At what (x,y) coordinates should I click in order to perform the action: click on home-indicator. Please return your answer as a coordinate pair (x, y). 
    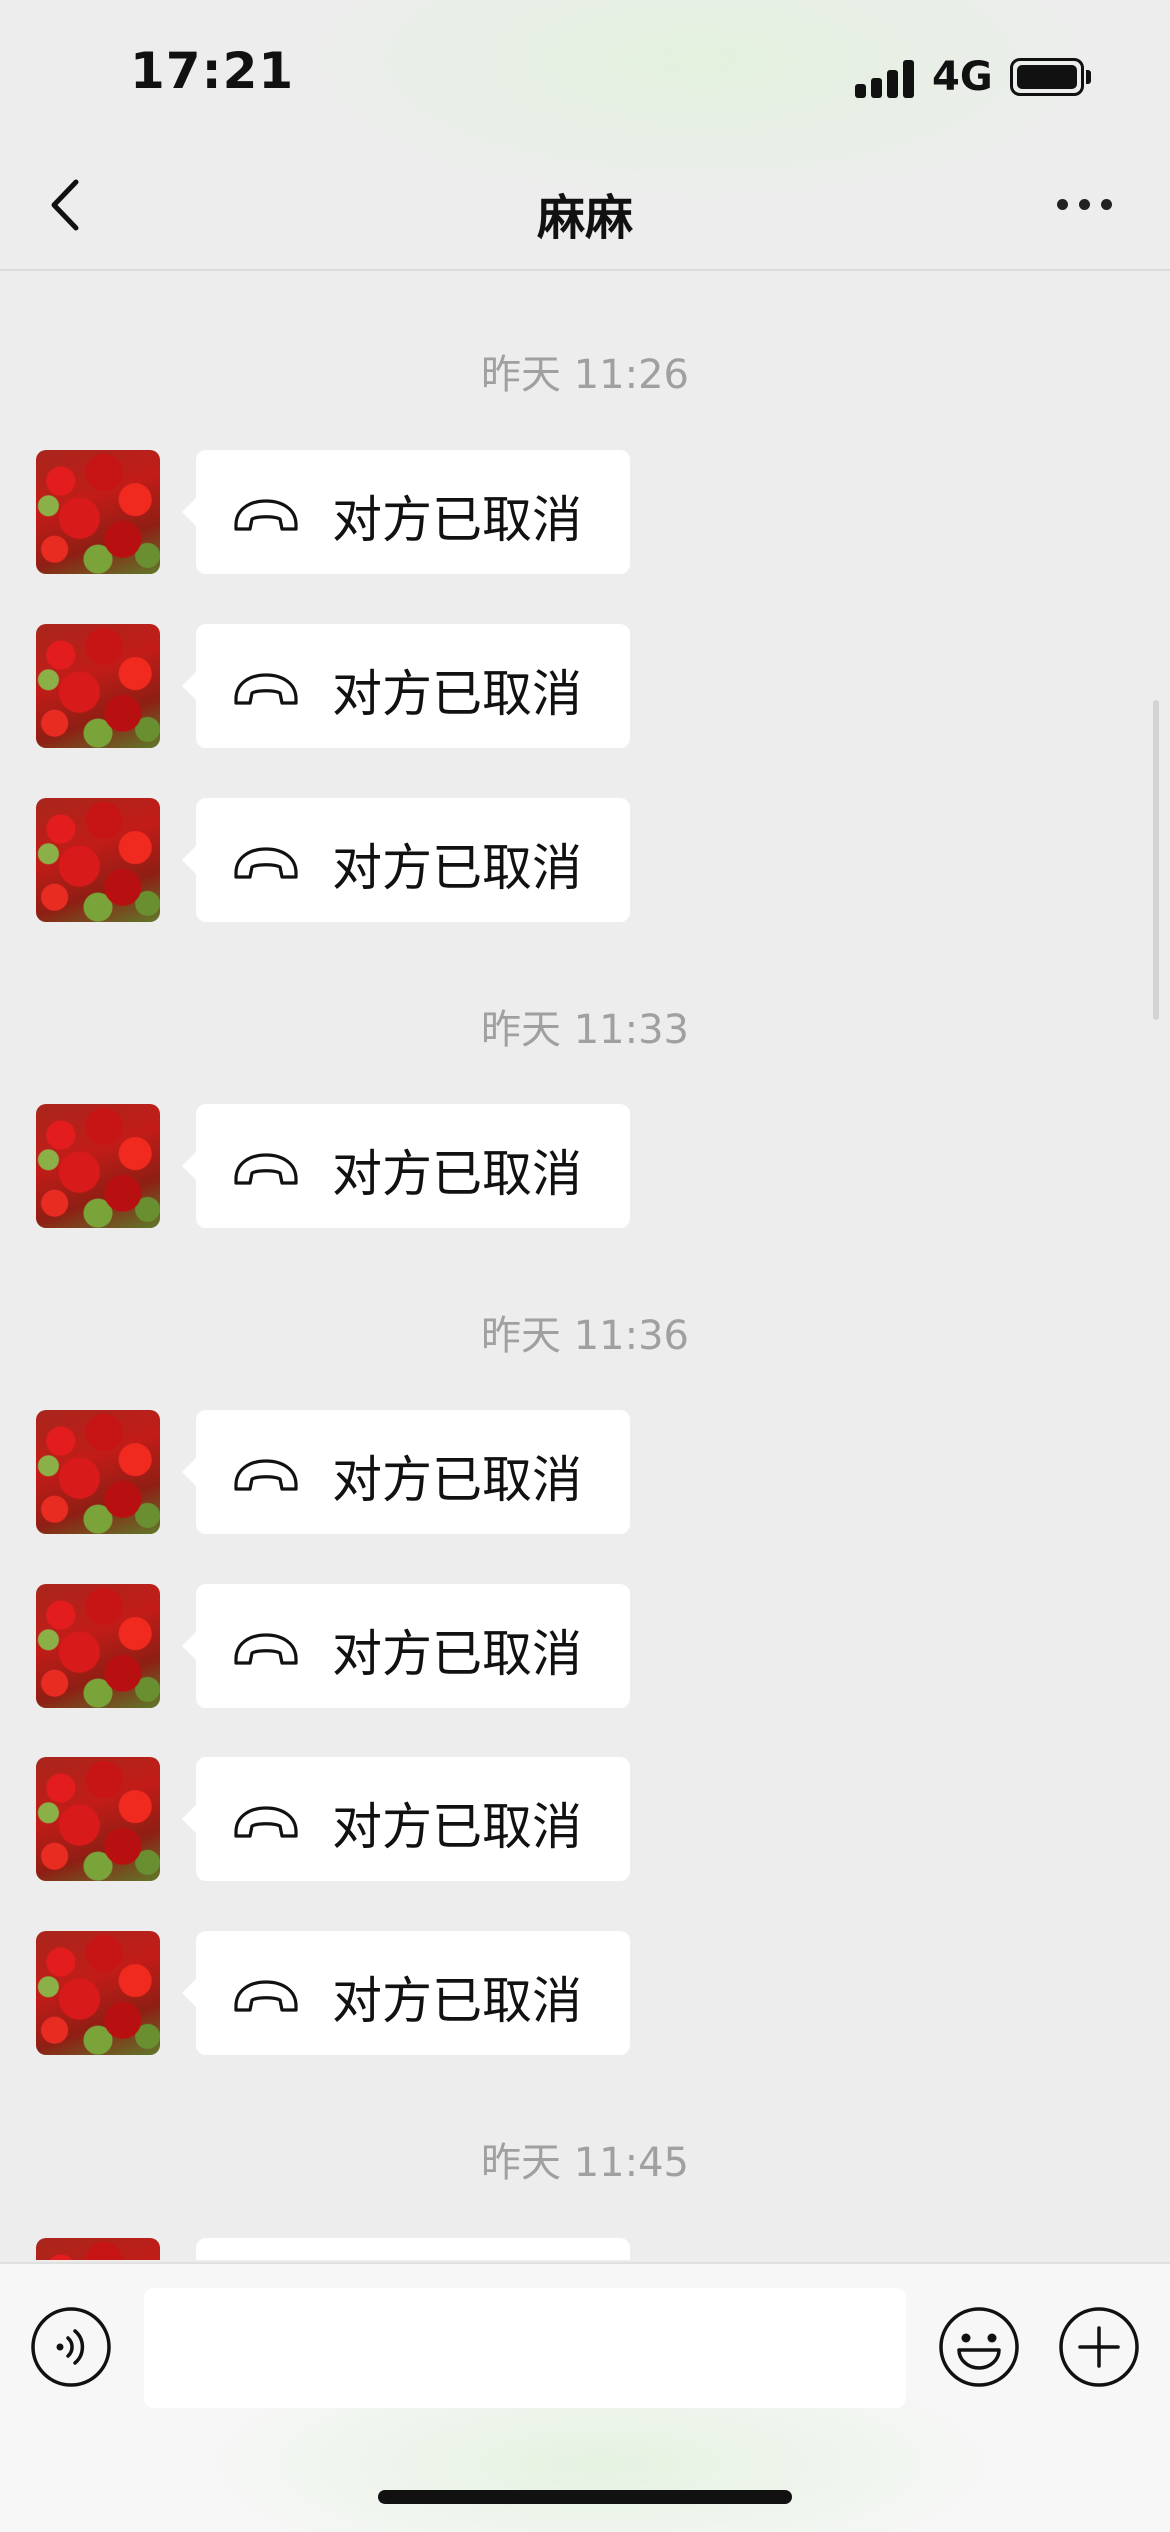
    Looking at the image, I should click on (585, 2497).